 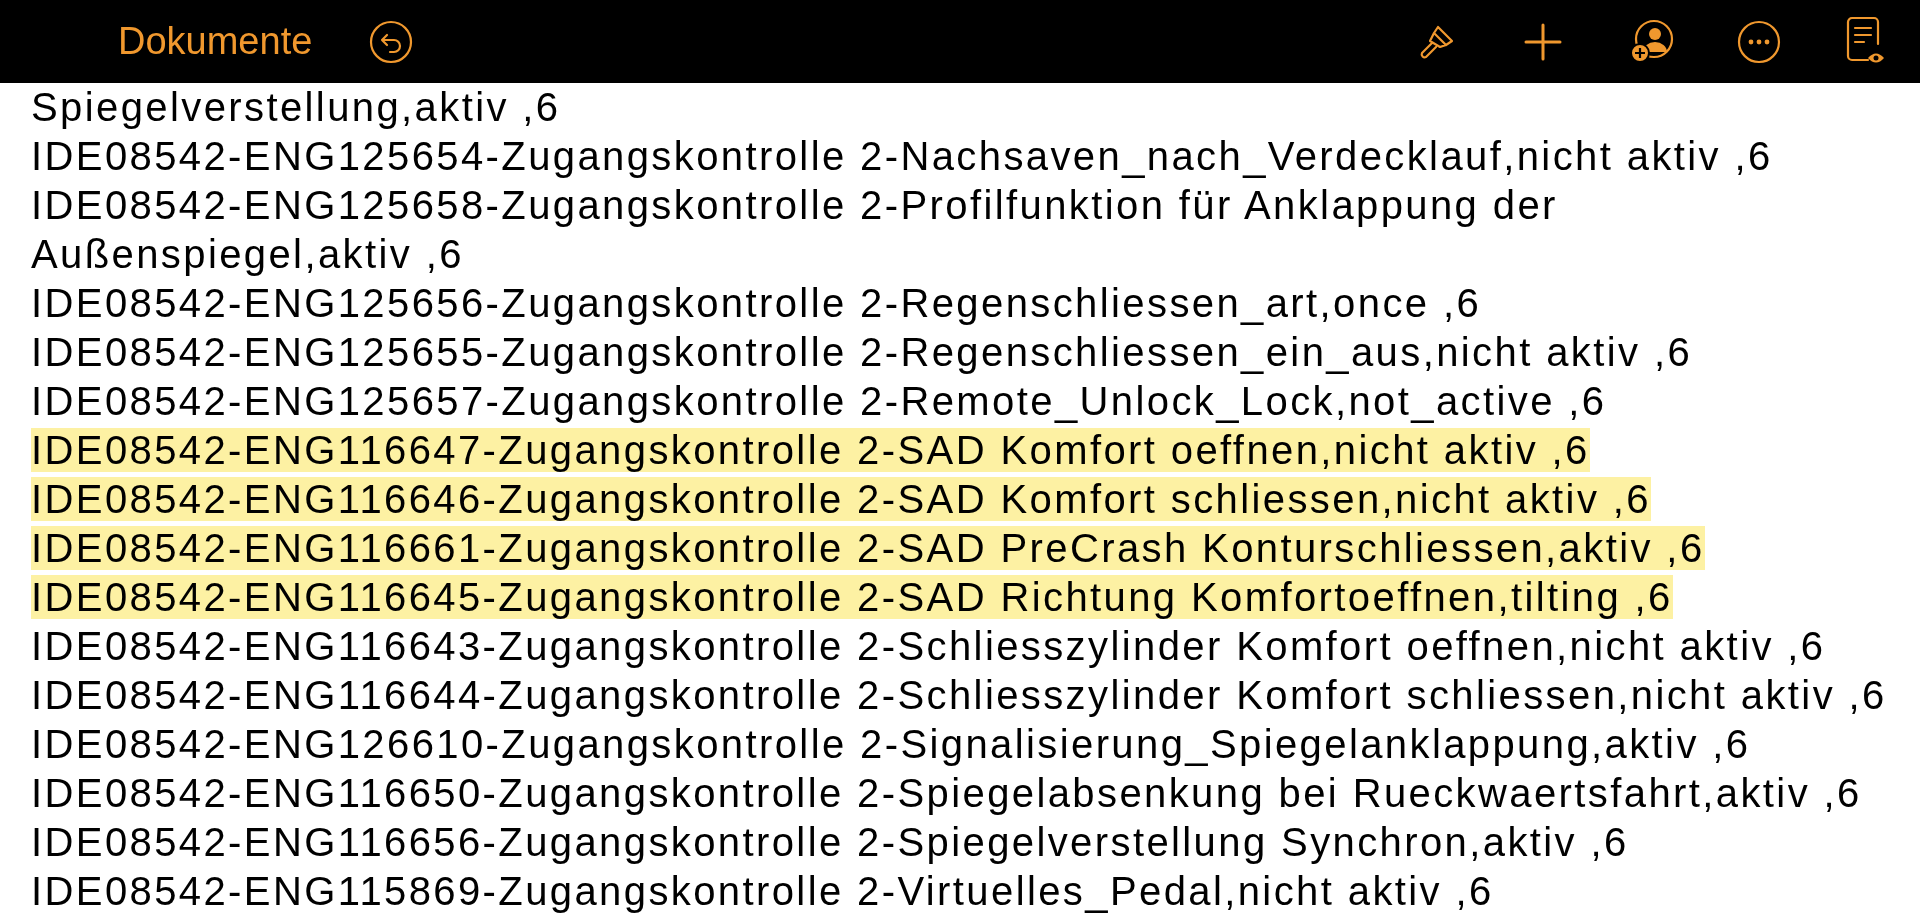 What do you see at coordinates (215, 41) in the screenshot?
I see `back-button: Dokumente` at bounding box center [215, 41].